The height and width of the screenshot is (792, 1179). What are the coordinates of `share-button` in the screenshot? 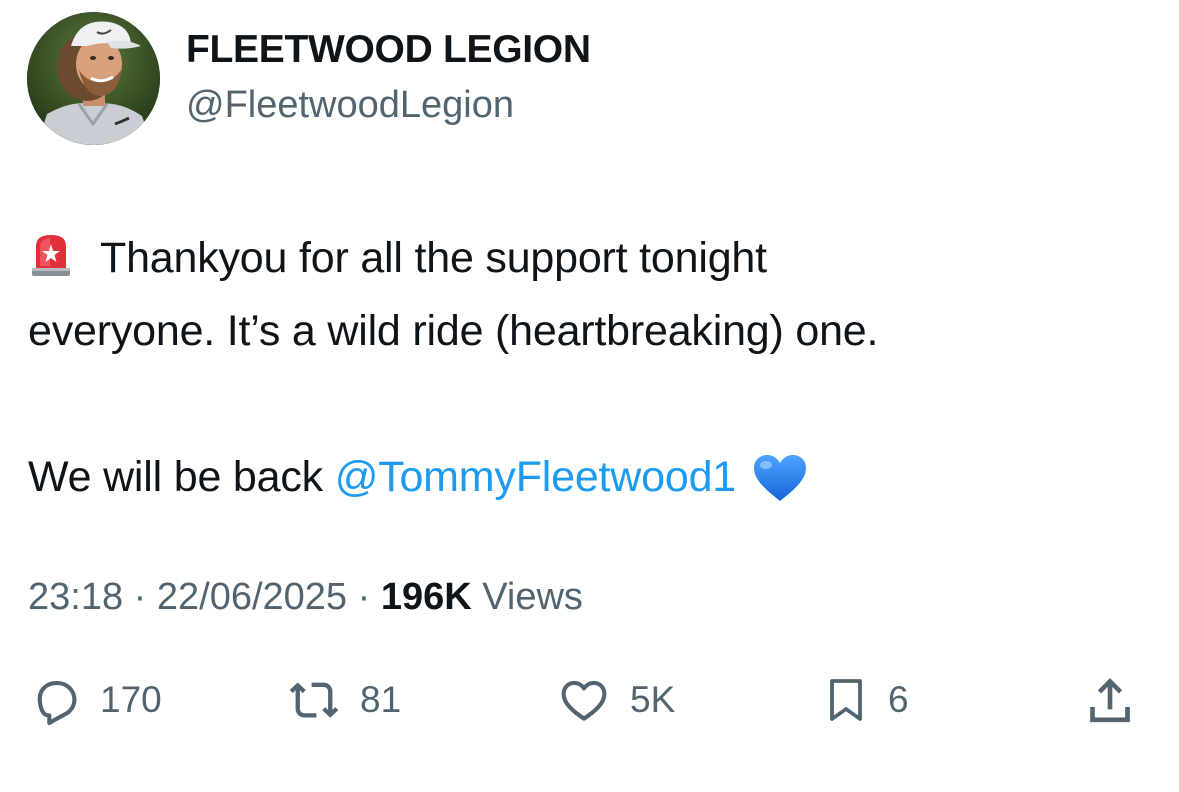 It's located at (1110, 700).